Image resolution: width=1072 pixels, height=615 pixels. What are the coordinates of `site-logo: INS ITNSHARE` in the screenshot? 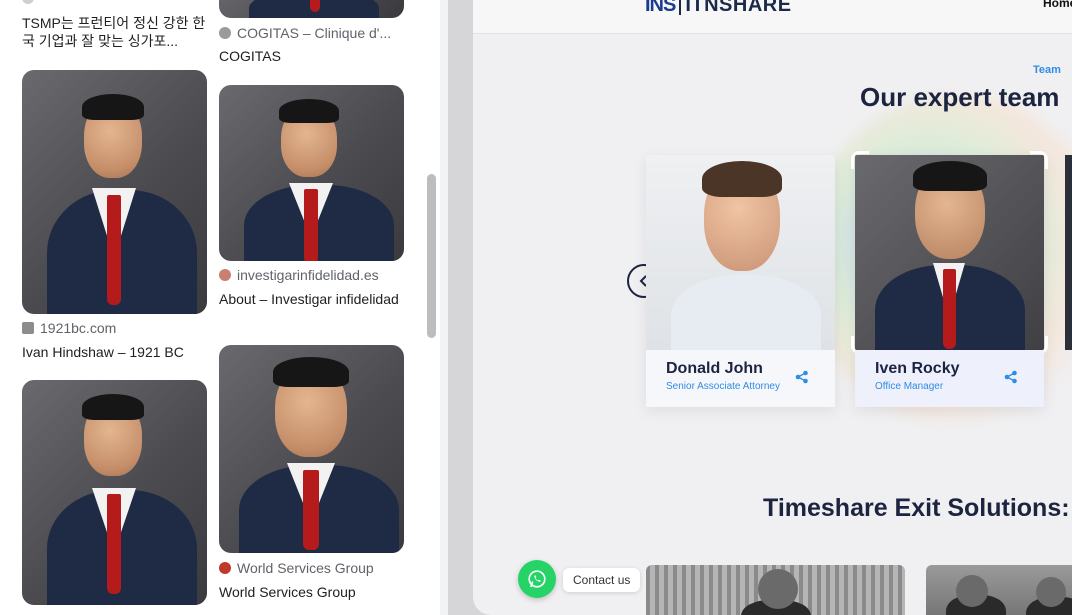 It's located at (718, 8).